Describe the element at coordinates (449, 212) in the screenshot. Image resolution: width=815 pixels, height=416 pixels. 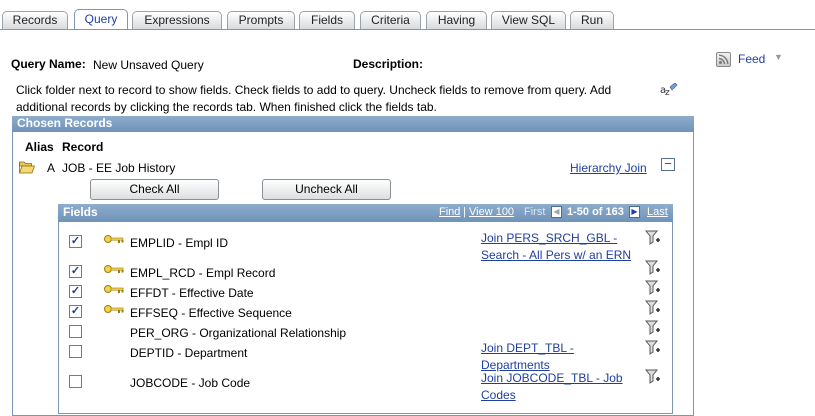
I see `find-link: Find` at that location.